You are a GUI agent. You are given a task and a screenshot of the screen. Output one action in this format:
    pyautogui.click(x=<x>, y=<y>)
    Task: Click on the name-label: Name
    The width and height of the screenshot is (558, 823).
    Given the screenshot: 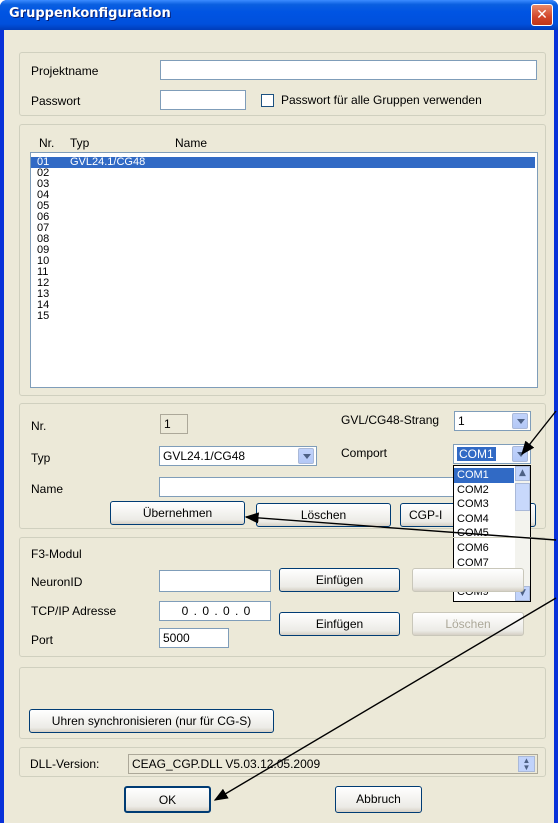 What is the action you would take?
    pyautogui.click(x=47, y=489)
    